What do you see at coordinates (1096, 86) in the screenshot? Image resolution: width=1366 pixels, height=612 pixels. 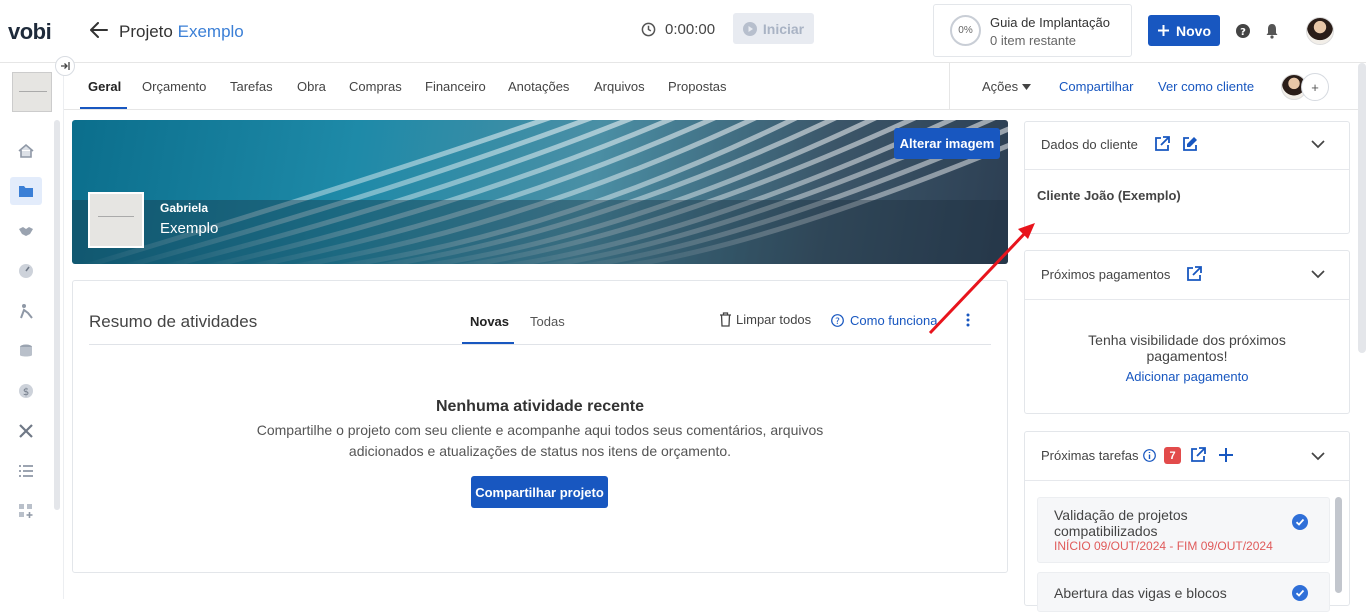 I see `share-link: Compartilhar` at bounding box center [1096, 86].